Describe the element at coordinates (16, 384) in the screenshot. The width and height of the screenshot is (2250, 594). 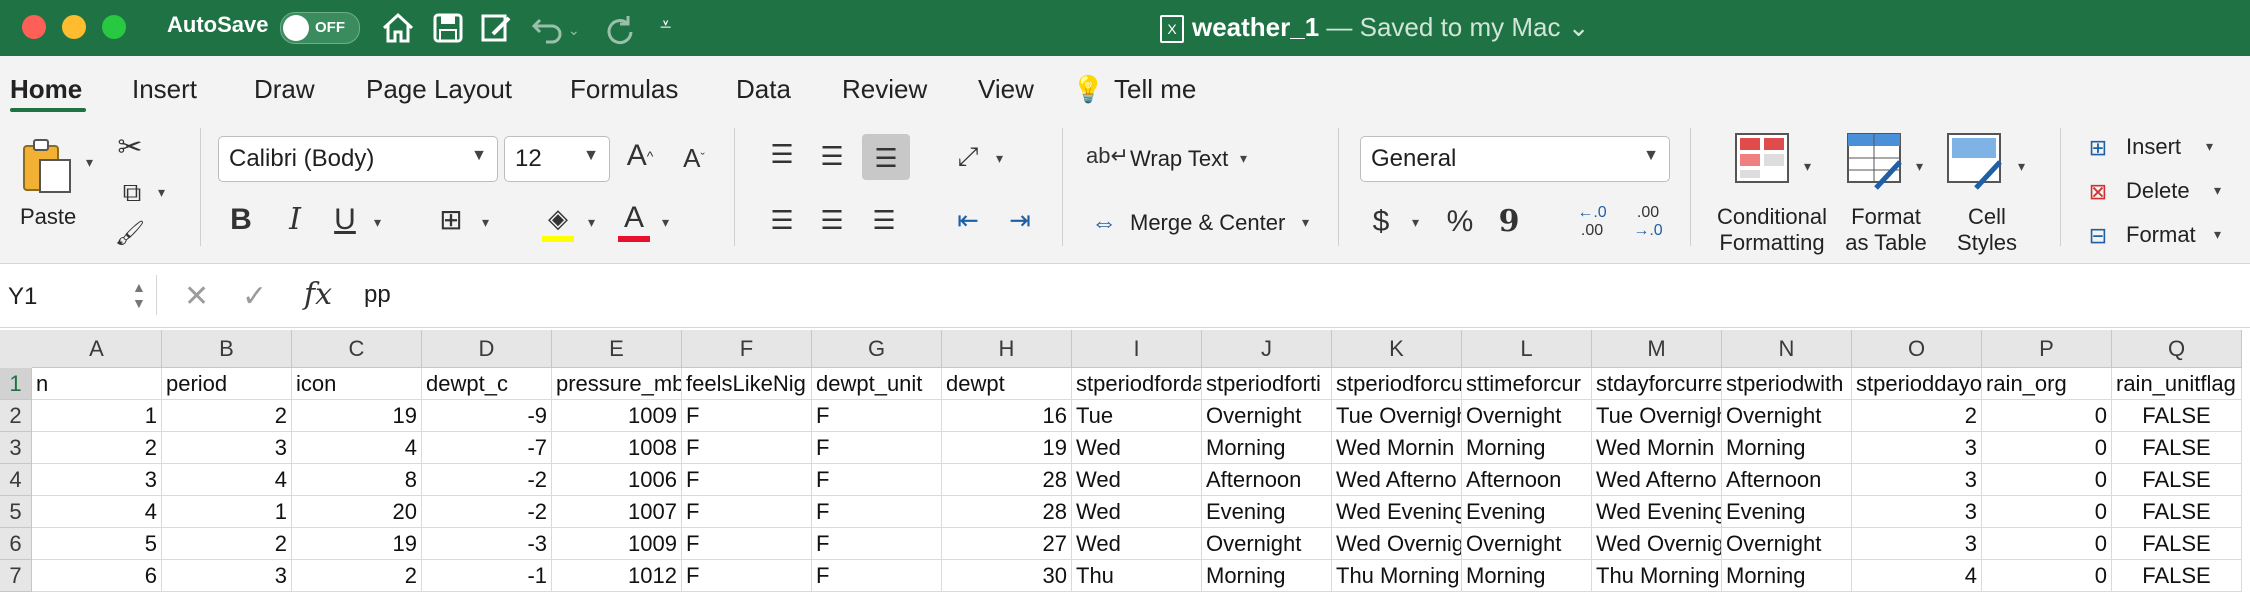
I see `row-header-1: 1` at that location.